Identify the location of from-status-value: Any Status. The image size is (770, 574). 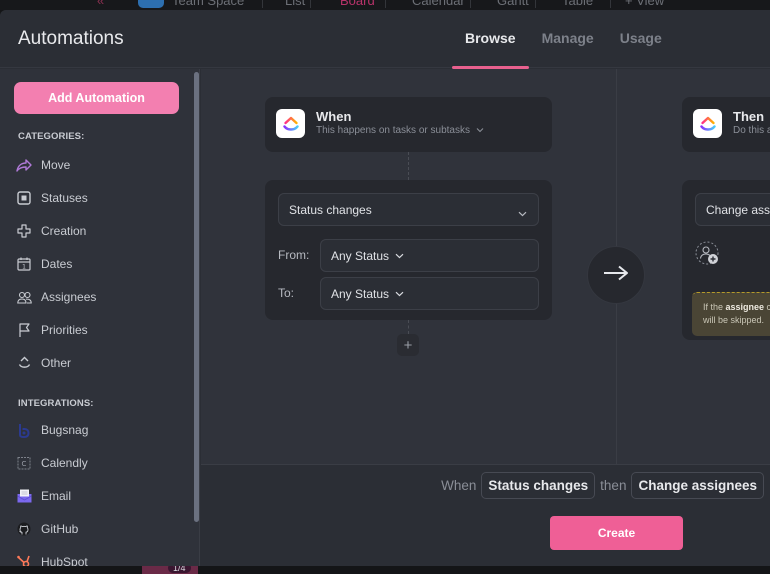
(360, 255).